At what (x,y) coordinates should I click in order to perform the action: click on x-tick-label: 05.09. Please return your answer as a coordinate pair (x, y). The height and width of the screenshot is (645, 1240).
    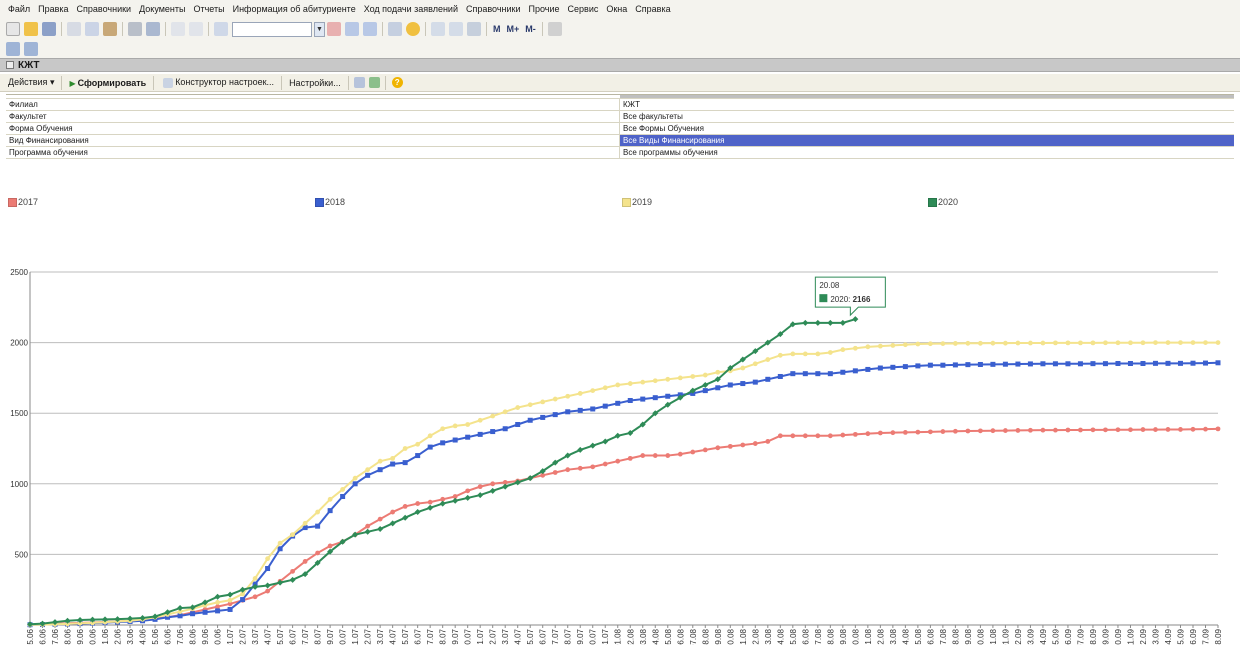
    Looking at the image, I should click on (1055, 636).